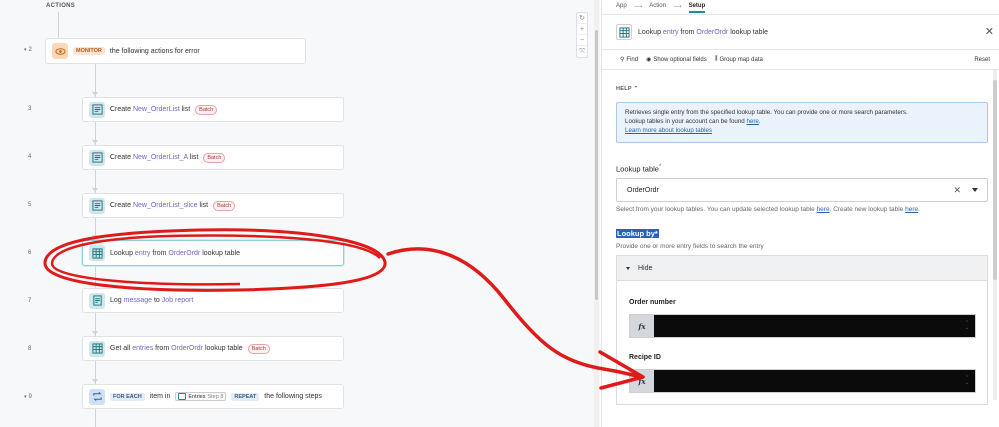 This screenshot has height=427, width=999. I want to click on chevron-down-icon, so click(975, 190).